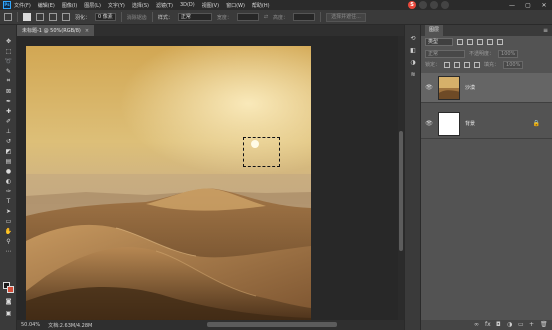 The height and width of the screenshot is (330, 552). Describe the element at coordinates (401, 191) in the screenshot. I see `vertical-scroll-thumb` at that location.